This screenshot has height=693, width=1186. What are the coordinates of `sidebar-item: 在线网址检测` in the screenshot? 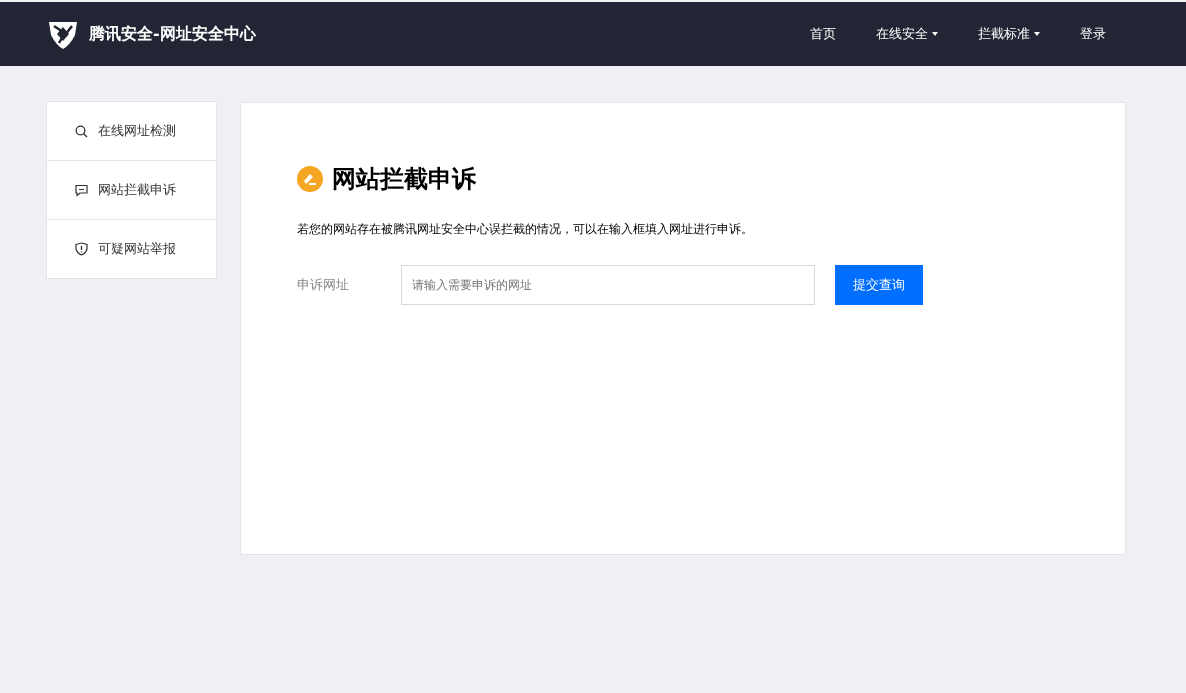 It's located at (131, 131).